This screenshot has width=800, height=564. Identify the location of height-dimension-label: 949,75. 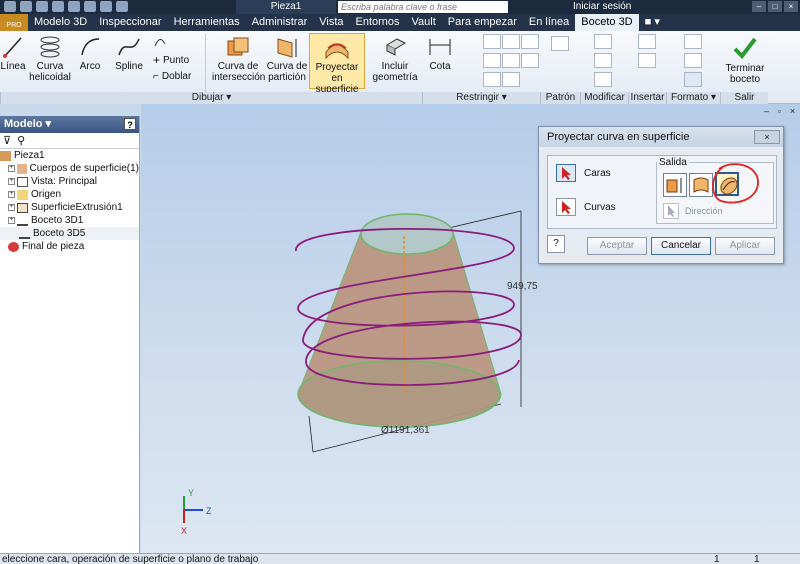
(522, 286).